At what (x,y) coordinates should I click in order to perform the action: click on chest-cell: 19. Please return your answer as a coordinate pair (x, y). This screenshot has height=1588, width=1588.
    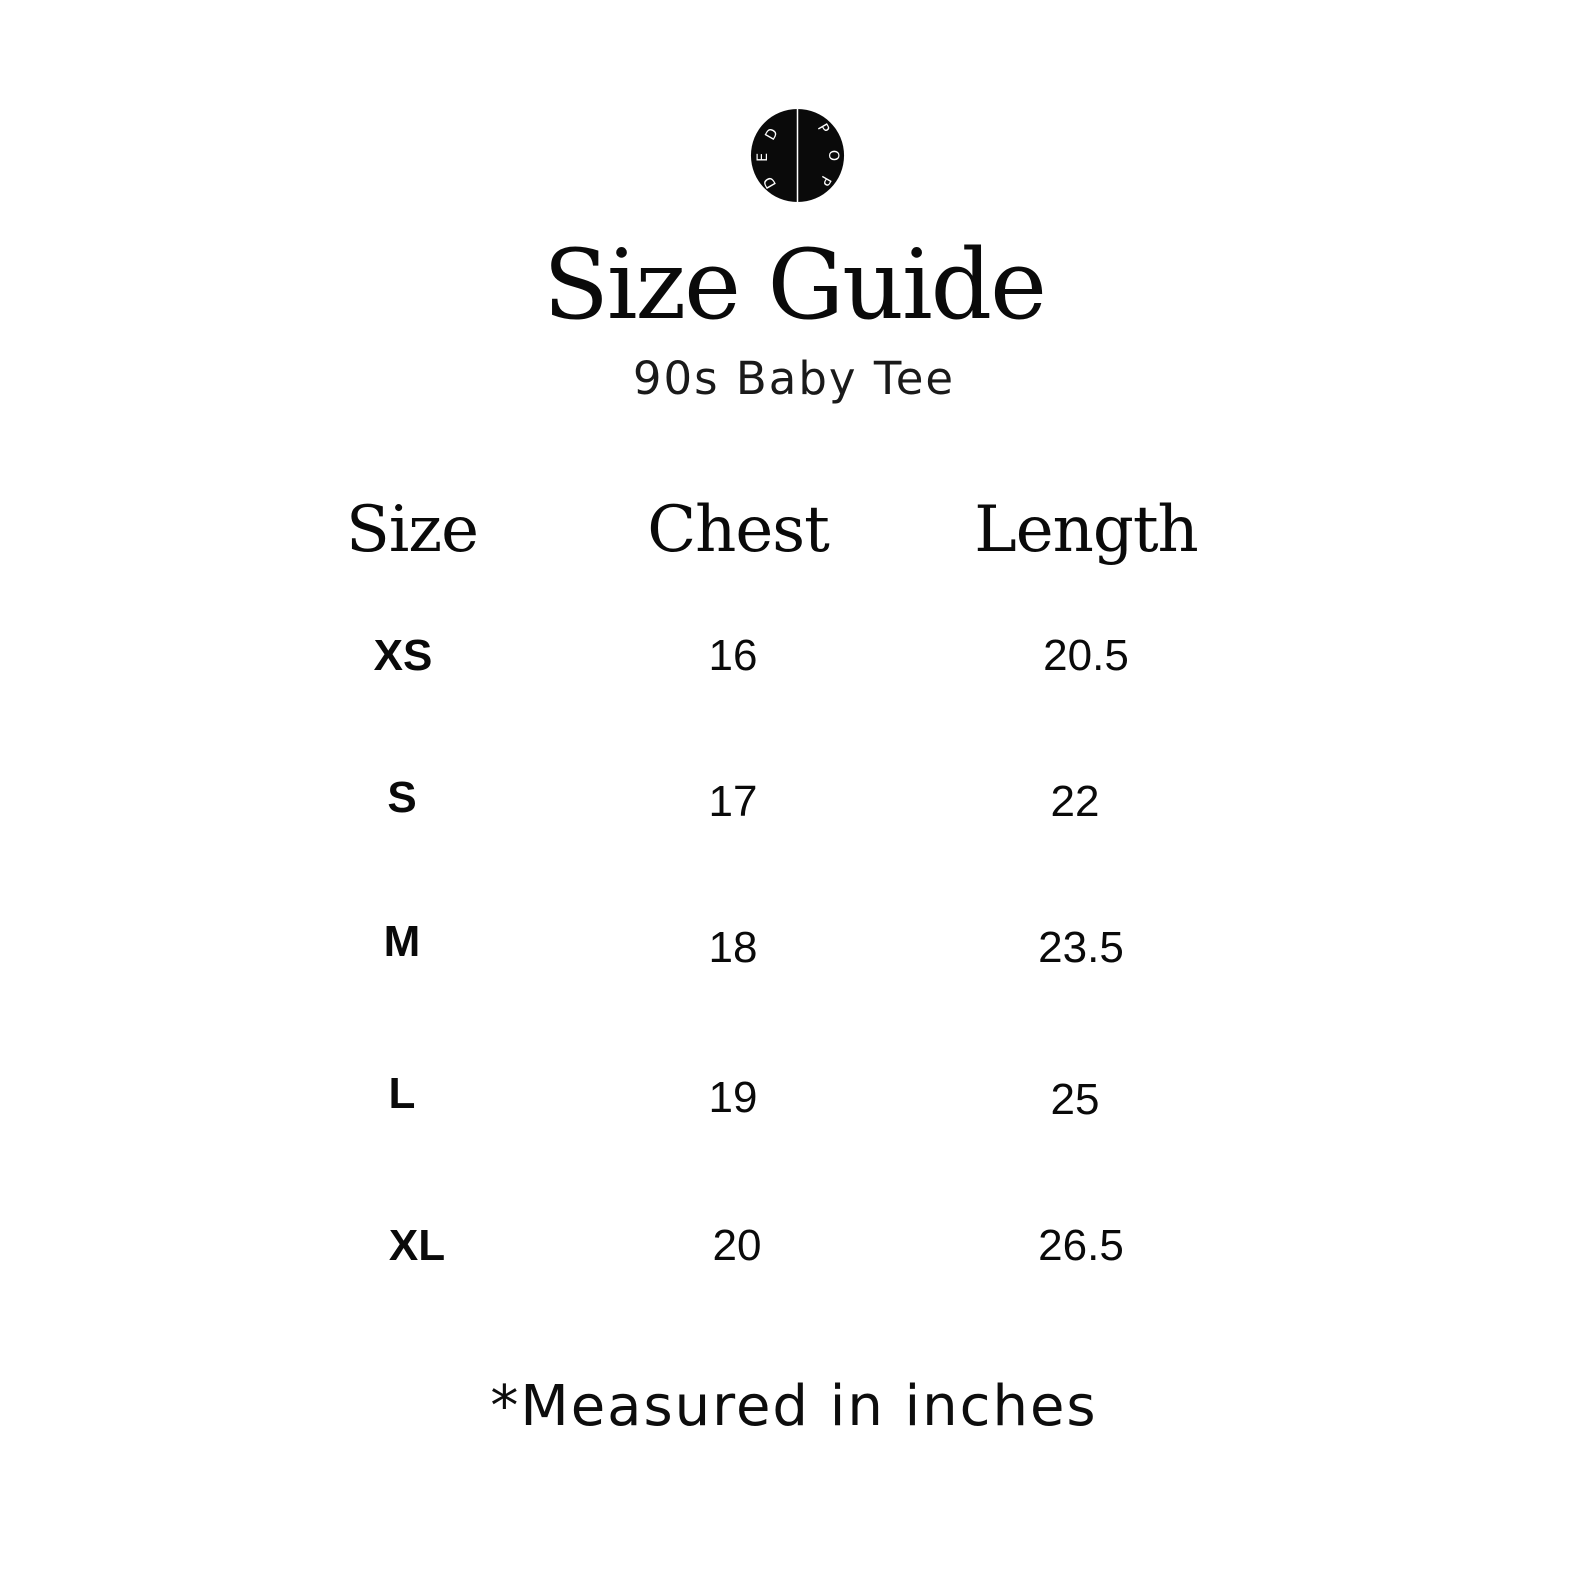
    Looking at the image, I should click on (733, 1097).